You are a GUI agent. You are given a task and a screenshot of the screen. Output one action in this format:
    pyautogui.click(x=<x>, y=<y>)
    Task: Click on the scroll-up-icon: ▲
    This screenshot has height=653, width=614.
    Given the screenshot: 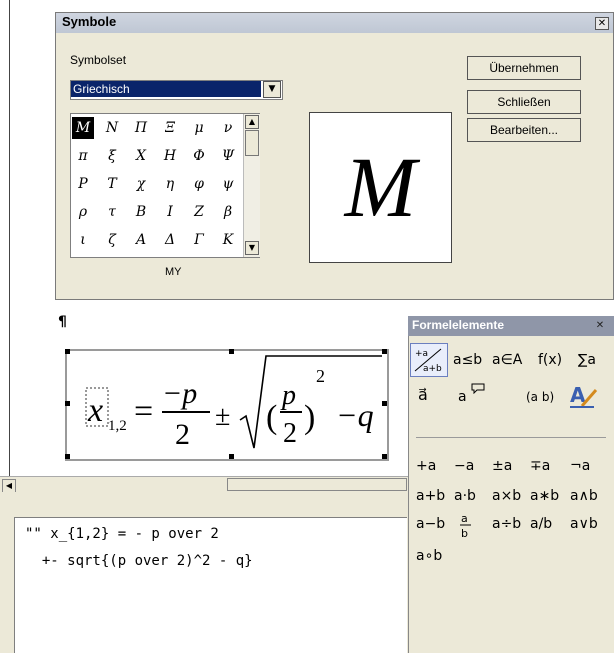 What is the action you would take?
    pyautogui.click(x=252, y=122)
    